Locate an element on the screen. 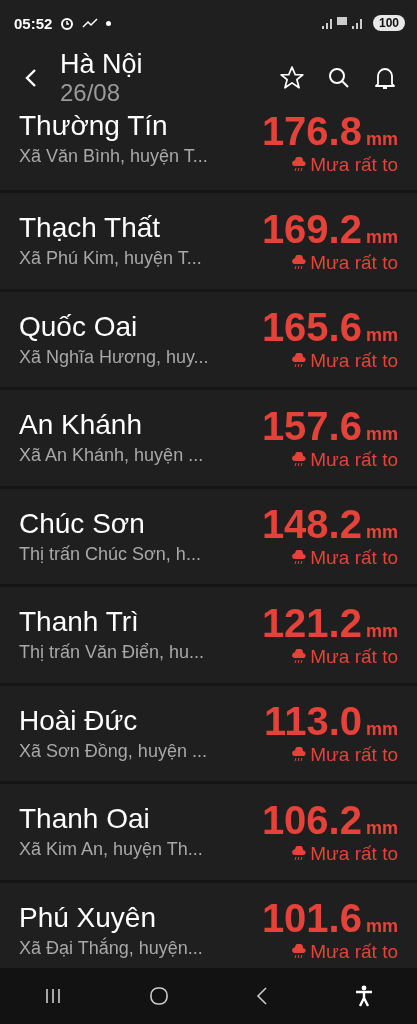 Image resolution: width=417 pixels, height=1024 pixels. station-name: Thường Tín is located at coordinates (94, 126).